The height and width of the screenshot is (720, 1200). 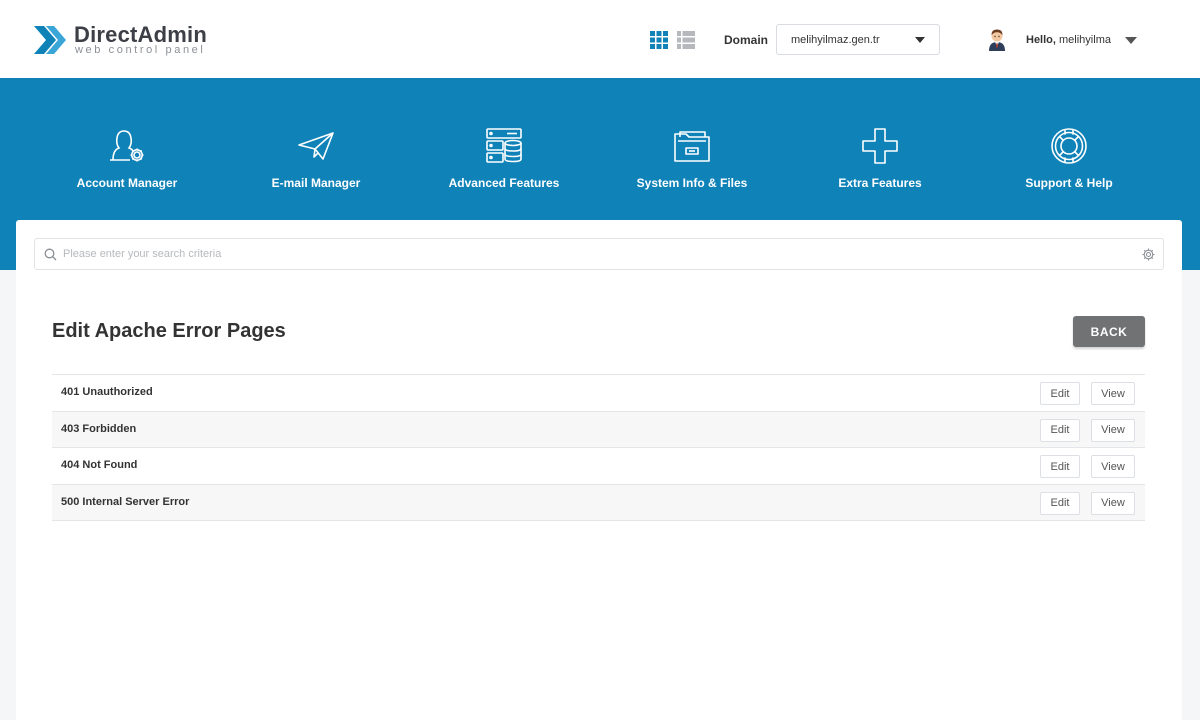 I want to click on directadmin-logo: DirectAdmin web control panel, so click(x=134, y=41).